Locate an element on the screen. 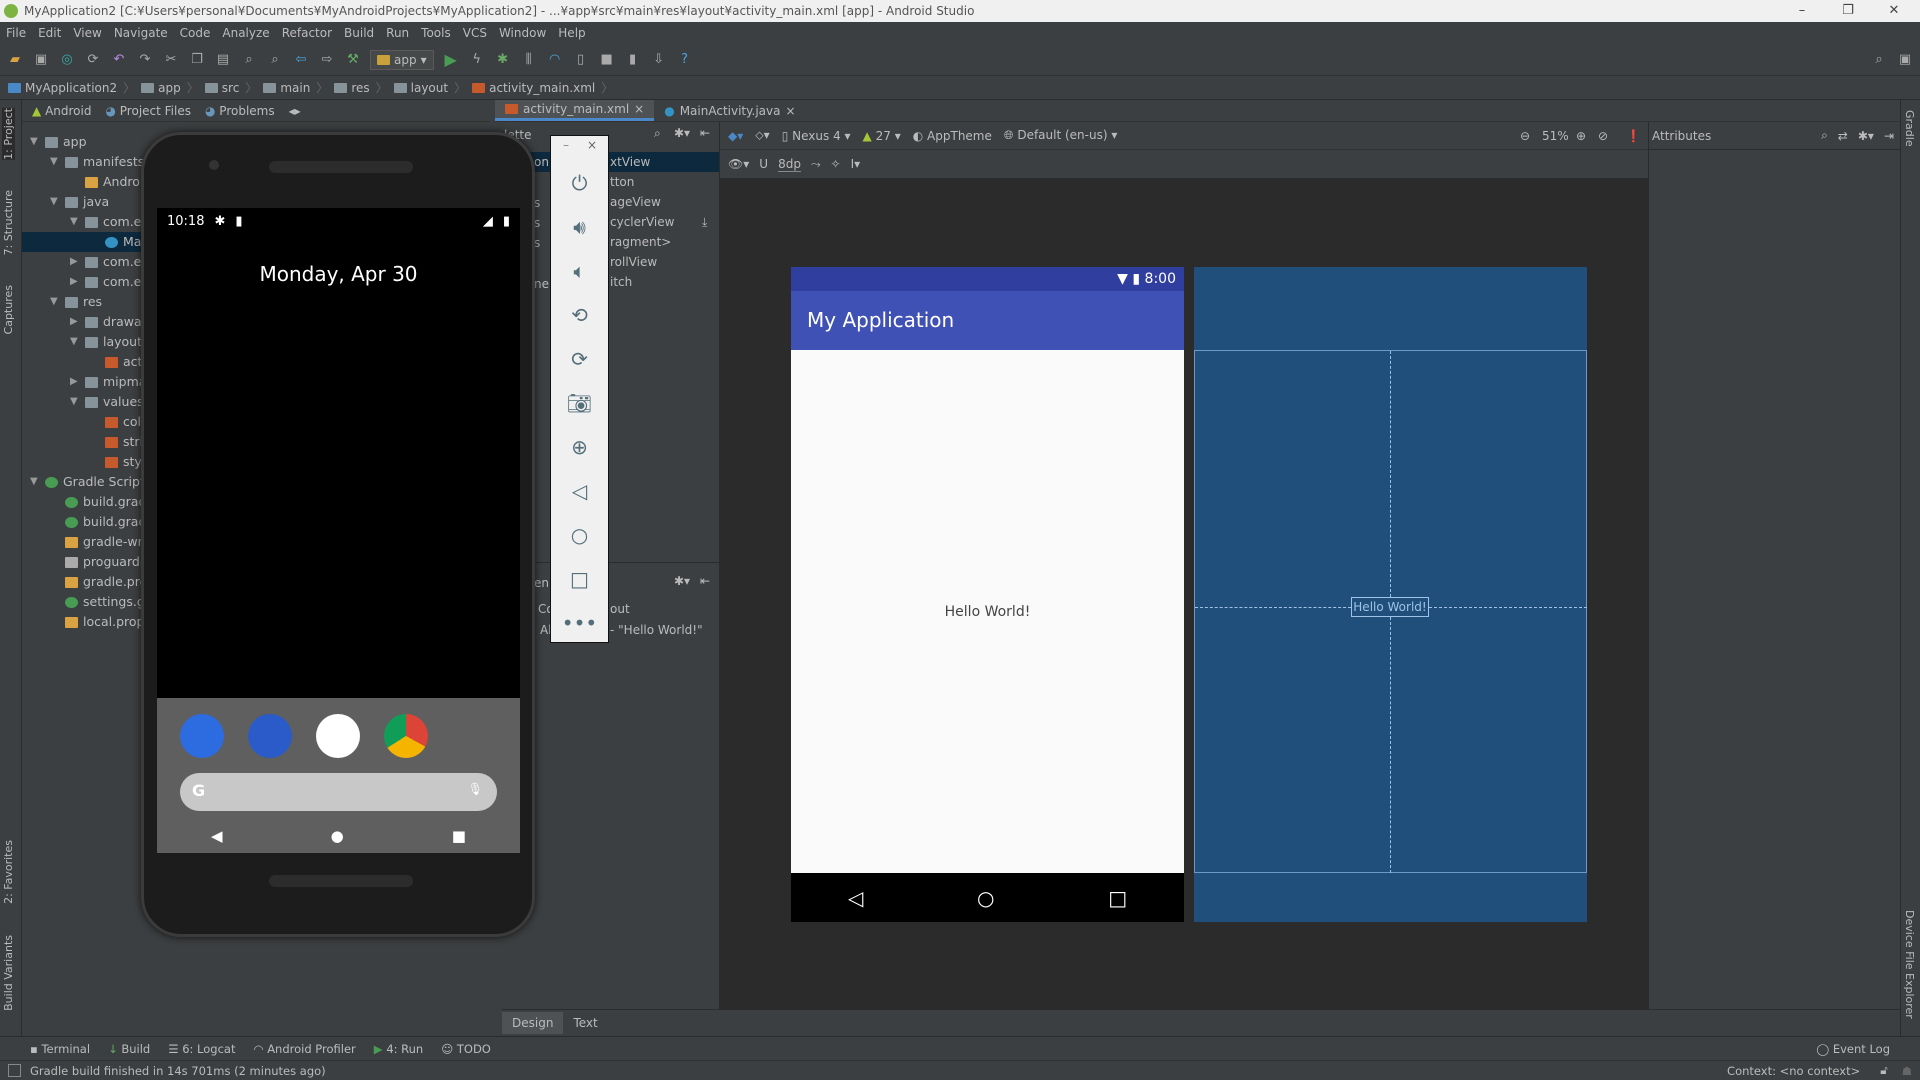  tree-item: ▶ mipma is located at coordinates (108, 382).